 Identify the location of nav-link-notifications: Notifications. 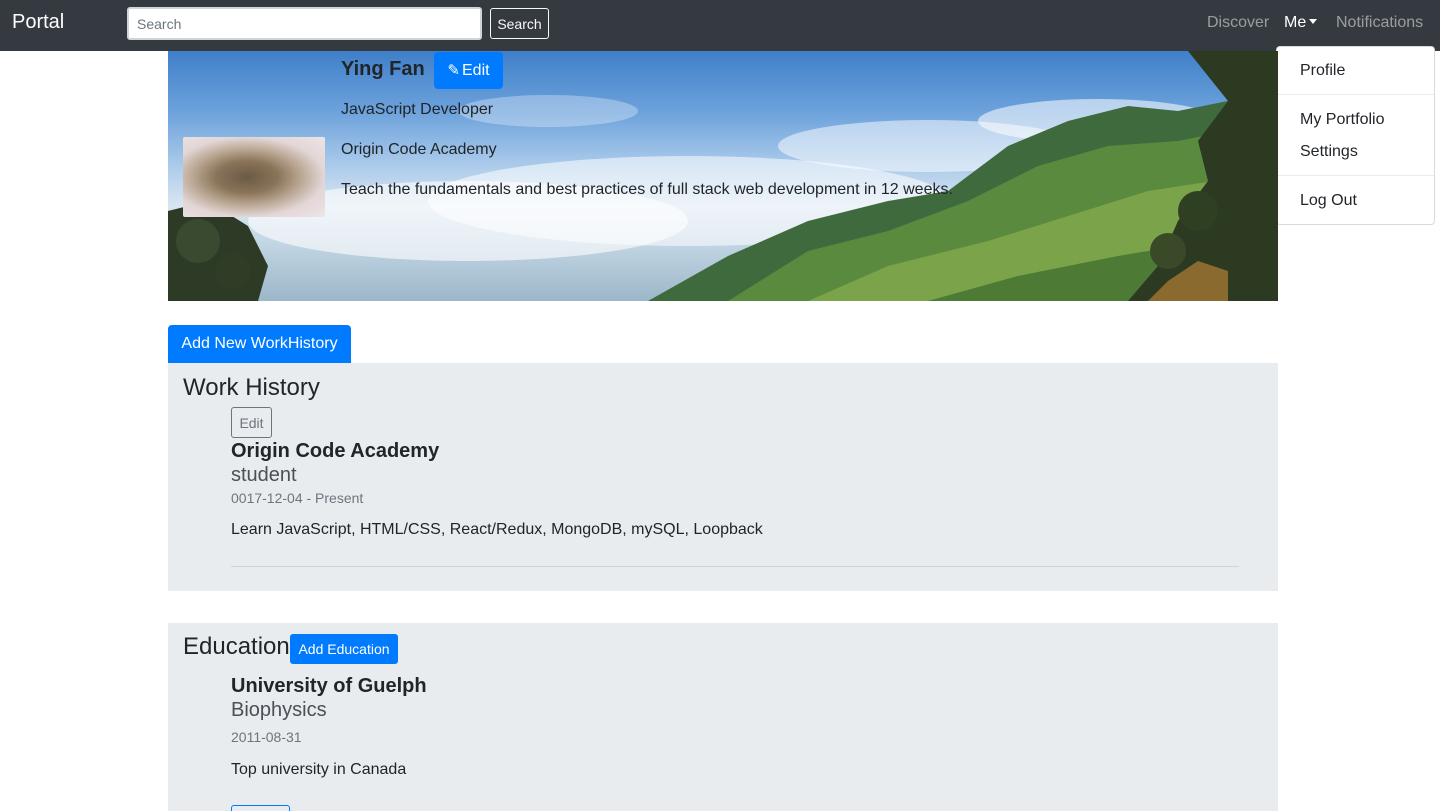
(1379, 23).